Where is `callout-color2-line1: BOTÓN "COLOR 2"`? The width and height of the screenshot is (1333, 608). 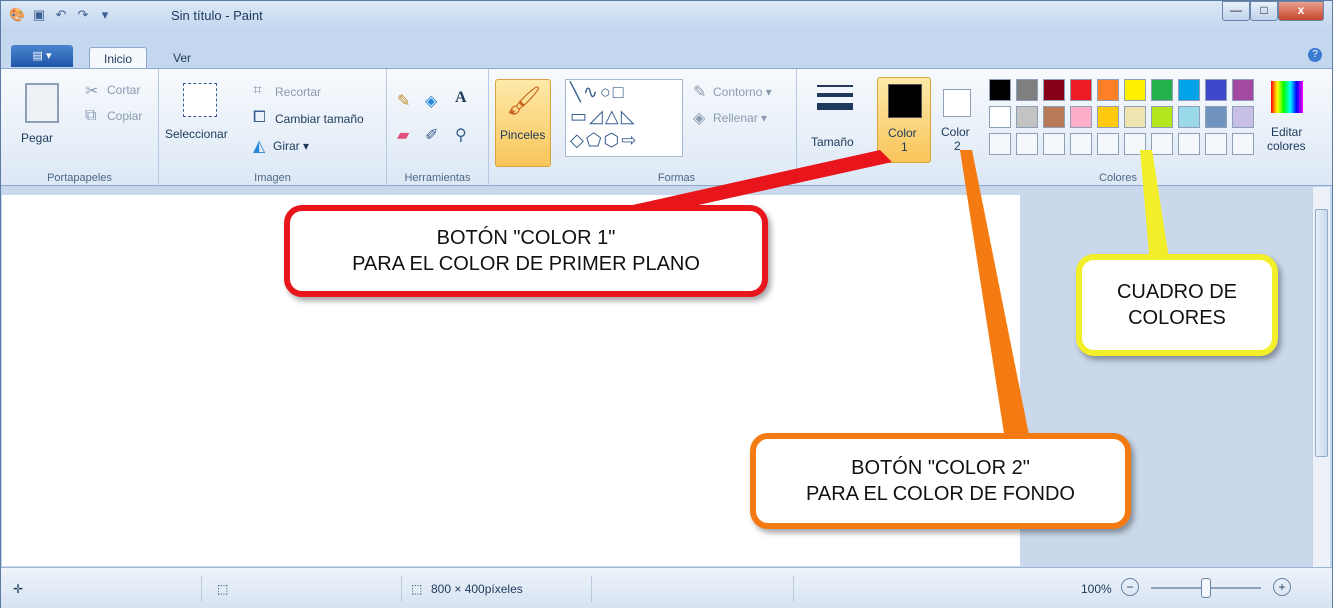 callout-color2-line1: BOTÓN "COLOR 2" is located at coordinates (940, 468).